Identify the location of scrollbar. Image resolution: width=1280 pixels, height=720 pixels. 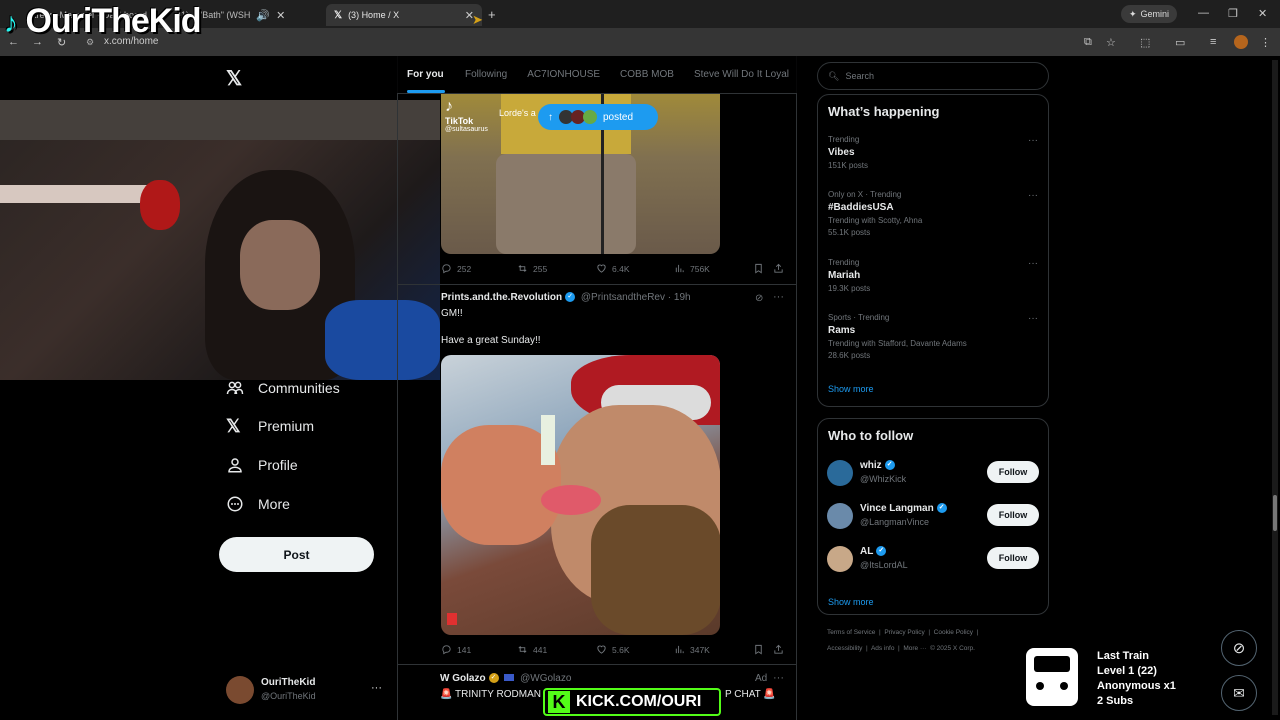
(1275, 387).